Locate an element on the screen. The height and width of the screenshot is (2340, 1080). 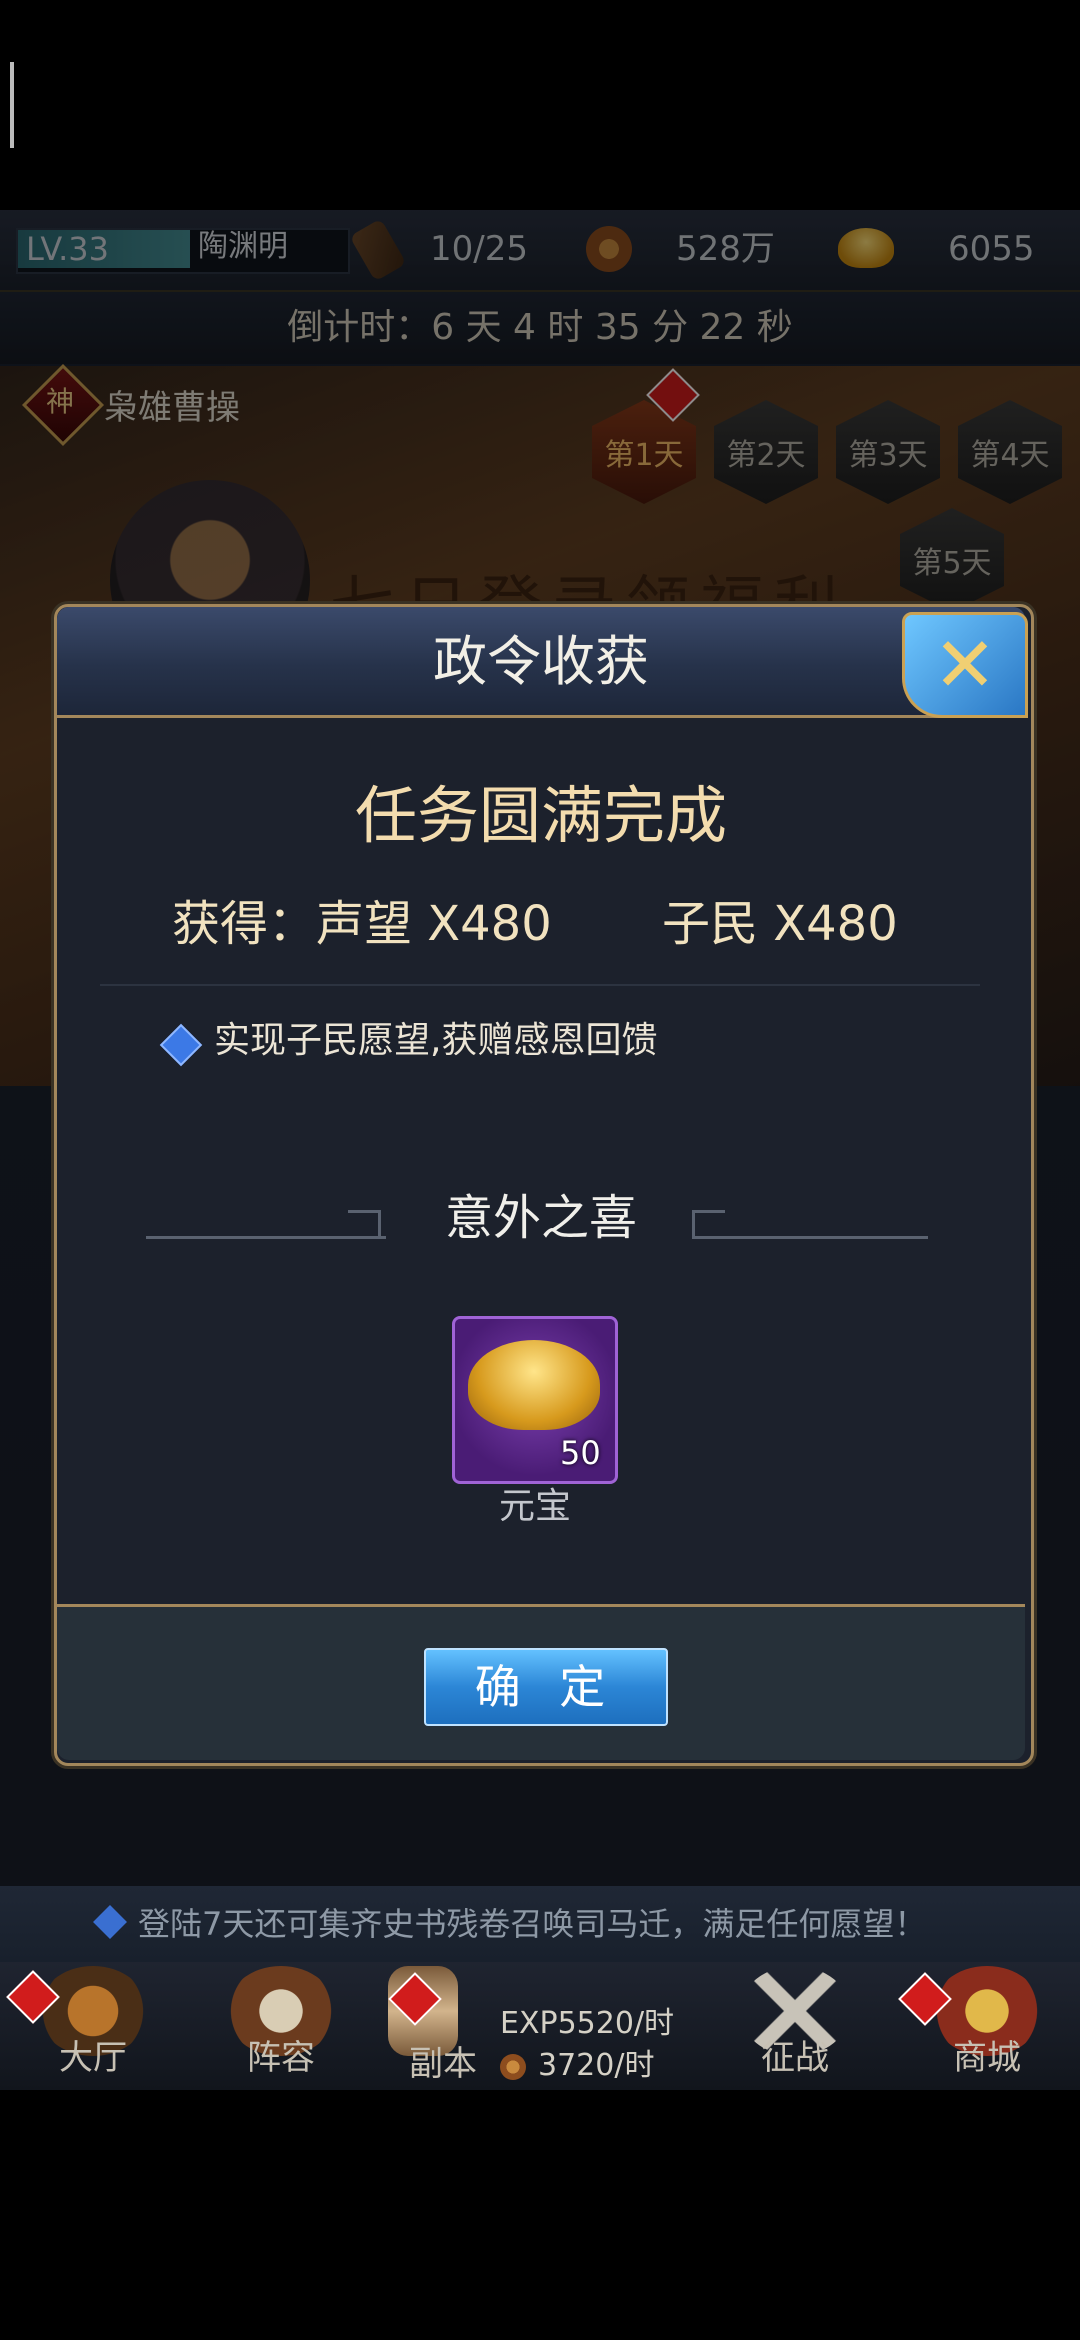
dialog-title: 政令收获 is located at coordinates (541, 661).